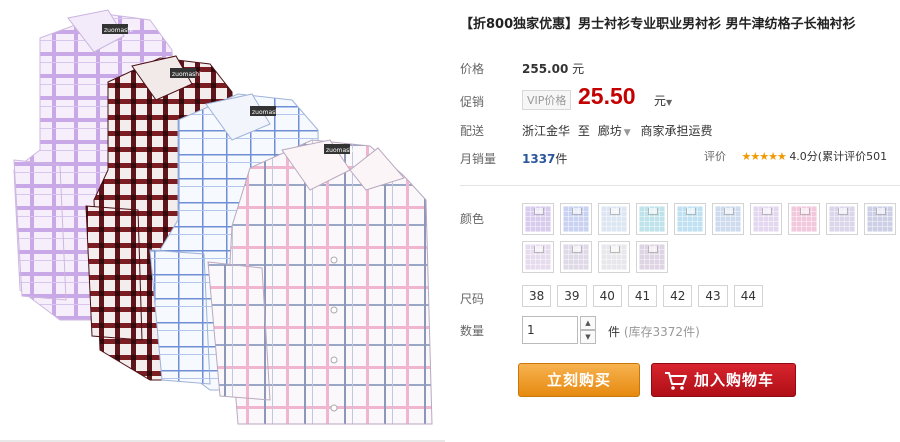  Describe the element at coordinates (472, 299) in the screenshot. I see `size-label: 尺码` at that location.